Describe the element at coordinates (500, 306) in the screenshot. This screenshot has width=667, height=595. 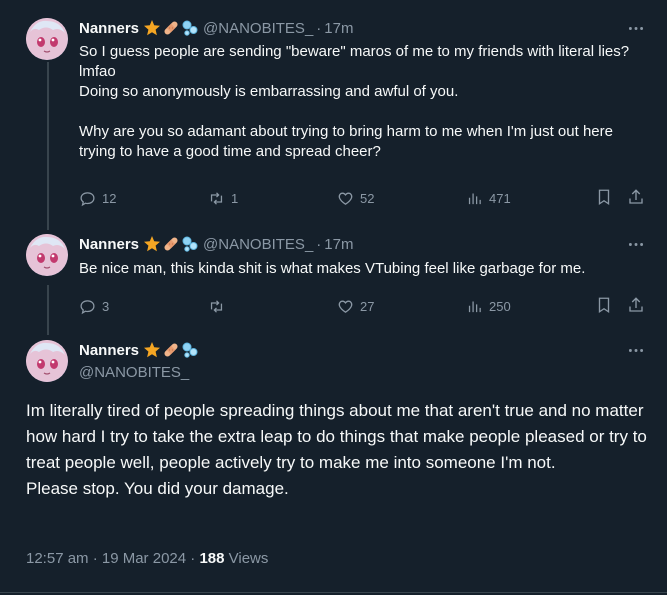
I see `views-count: 250` at that location.